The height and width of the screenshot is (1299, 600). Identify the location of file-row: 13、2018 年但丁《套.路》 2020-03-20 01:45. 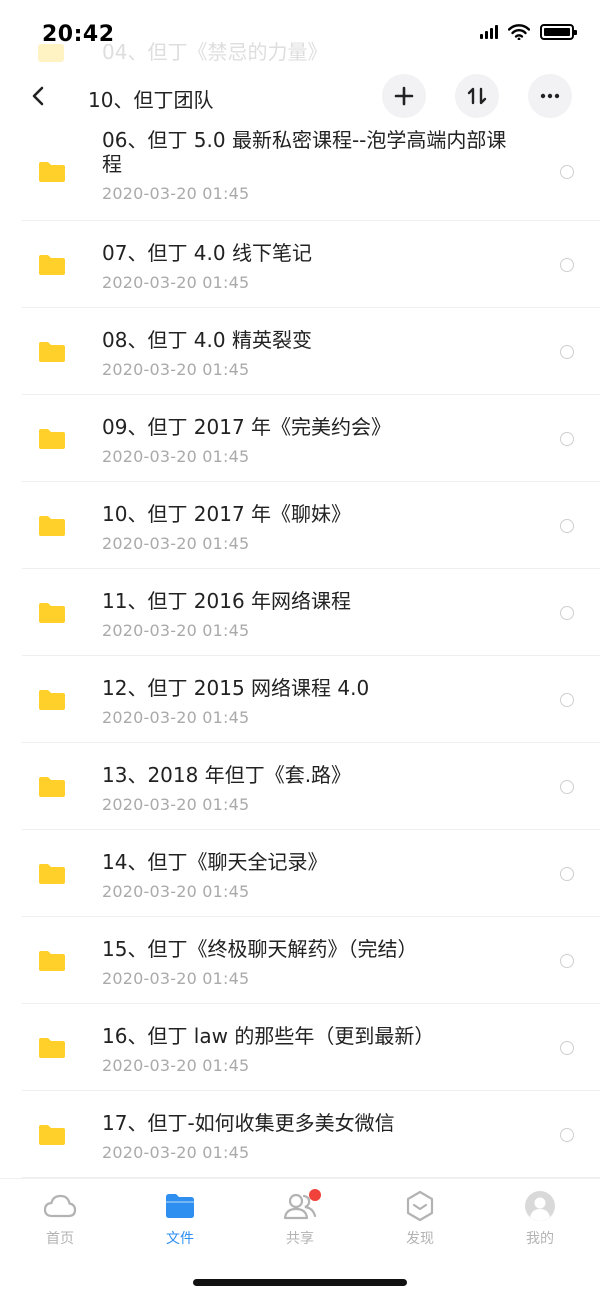
(300, 786).